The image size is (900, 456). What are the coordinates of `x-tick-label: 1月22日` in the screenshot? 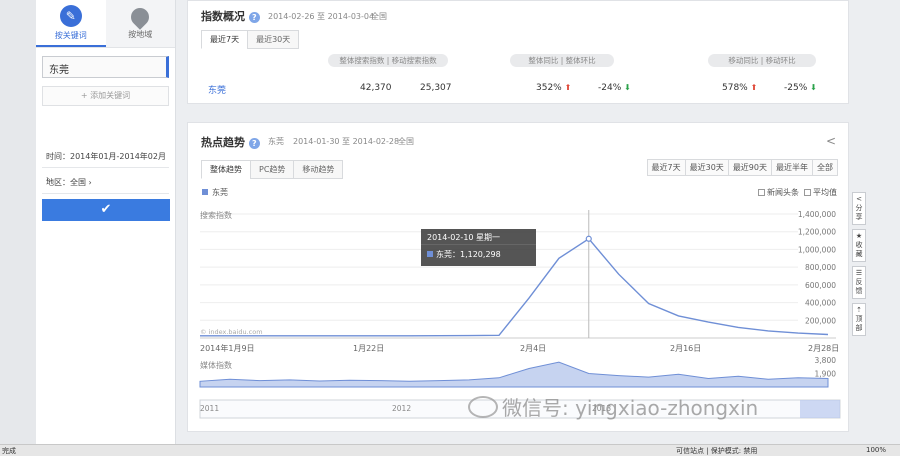 It's located at (368, 348).